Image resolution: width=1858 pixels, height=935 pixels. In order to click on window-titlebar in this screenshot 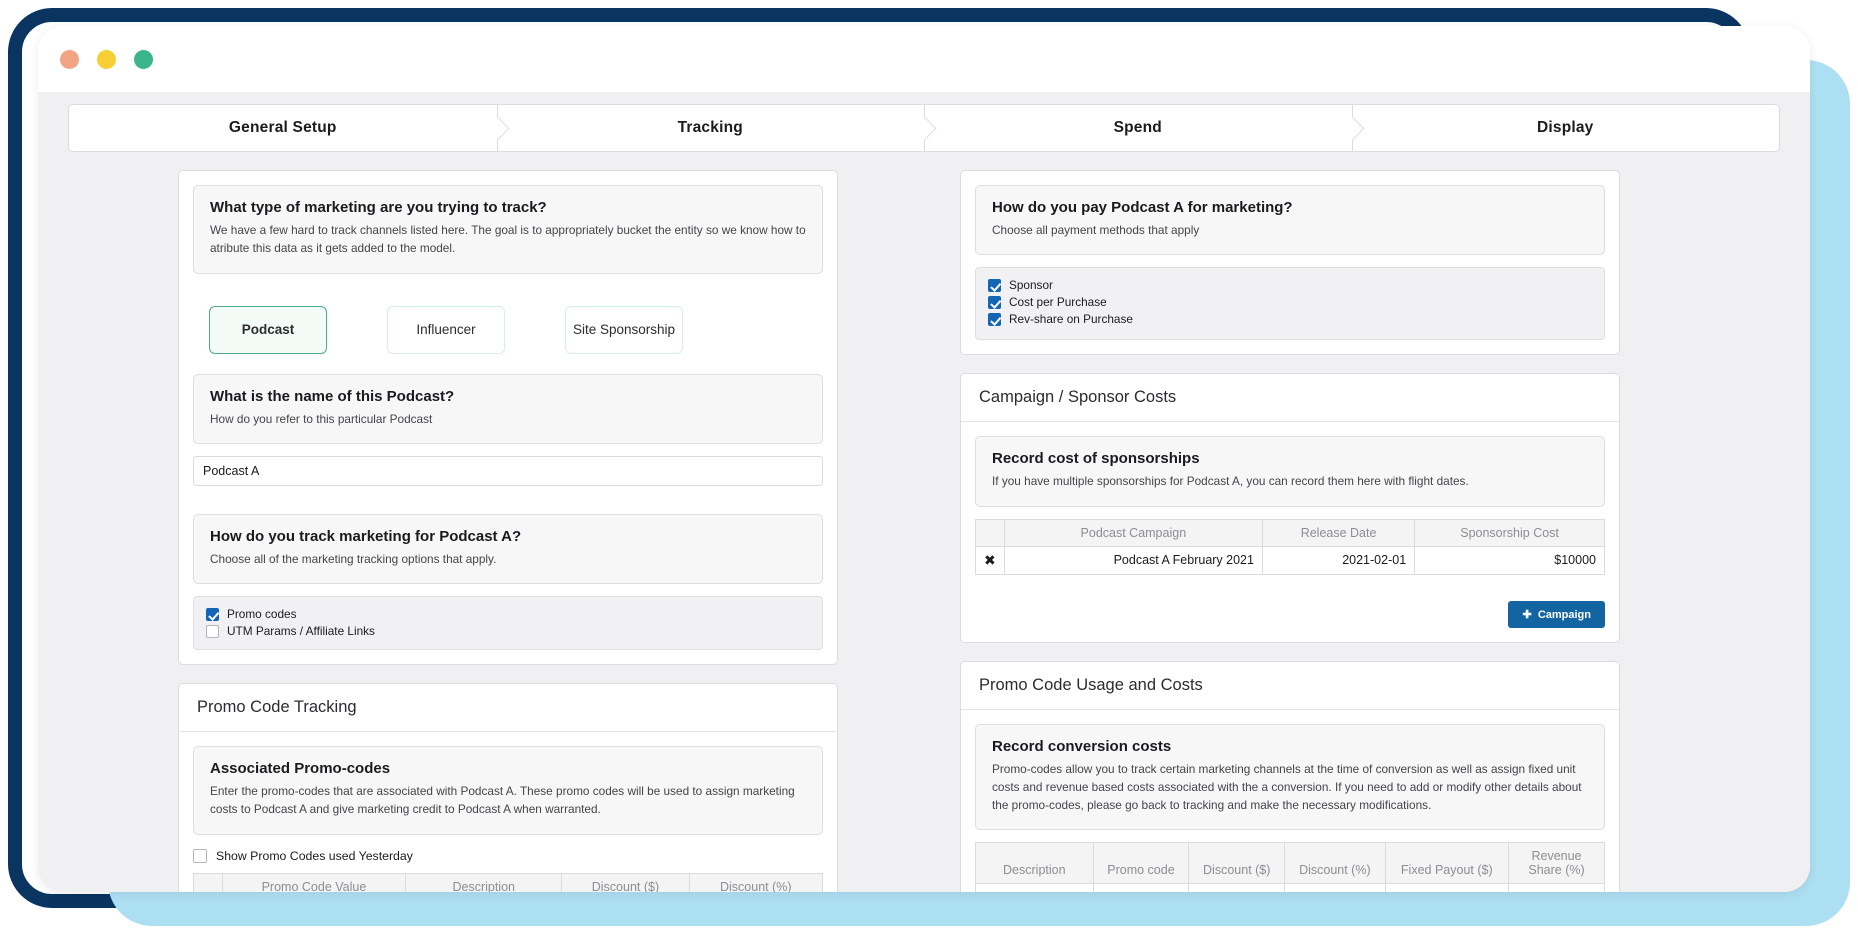, I will do `click(924, 59)`.